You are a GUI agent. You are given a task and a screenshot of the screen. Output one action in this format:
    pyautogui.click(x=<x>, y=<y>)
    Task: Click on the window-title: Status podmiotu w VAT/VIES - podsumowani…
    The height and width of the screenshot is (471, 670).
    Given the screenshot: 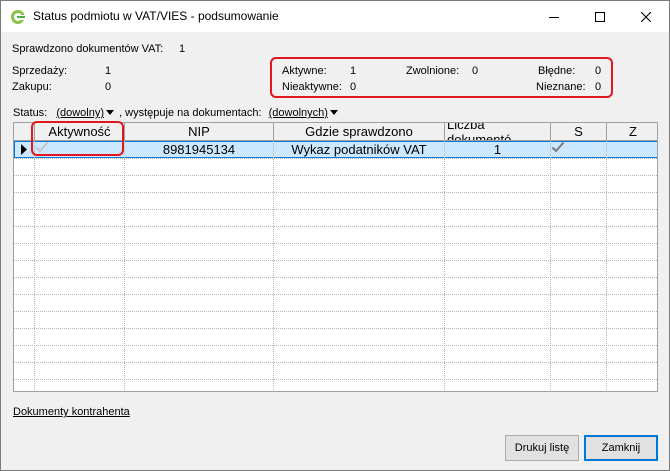 What is the action you would take?
    pyautogui.click(x=156, y=16)
    